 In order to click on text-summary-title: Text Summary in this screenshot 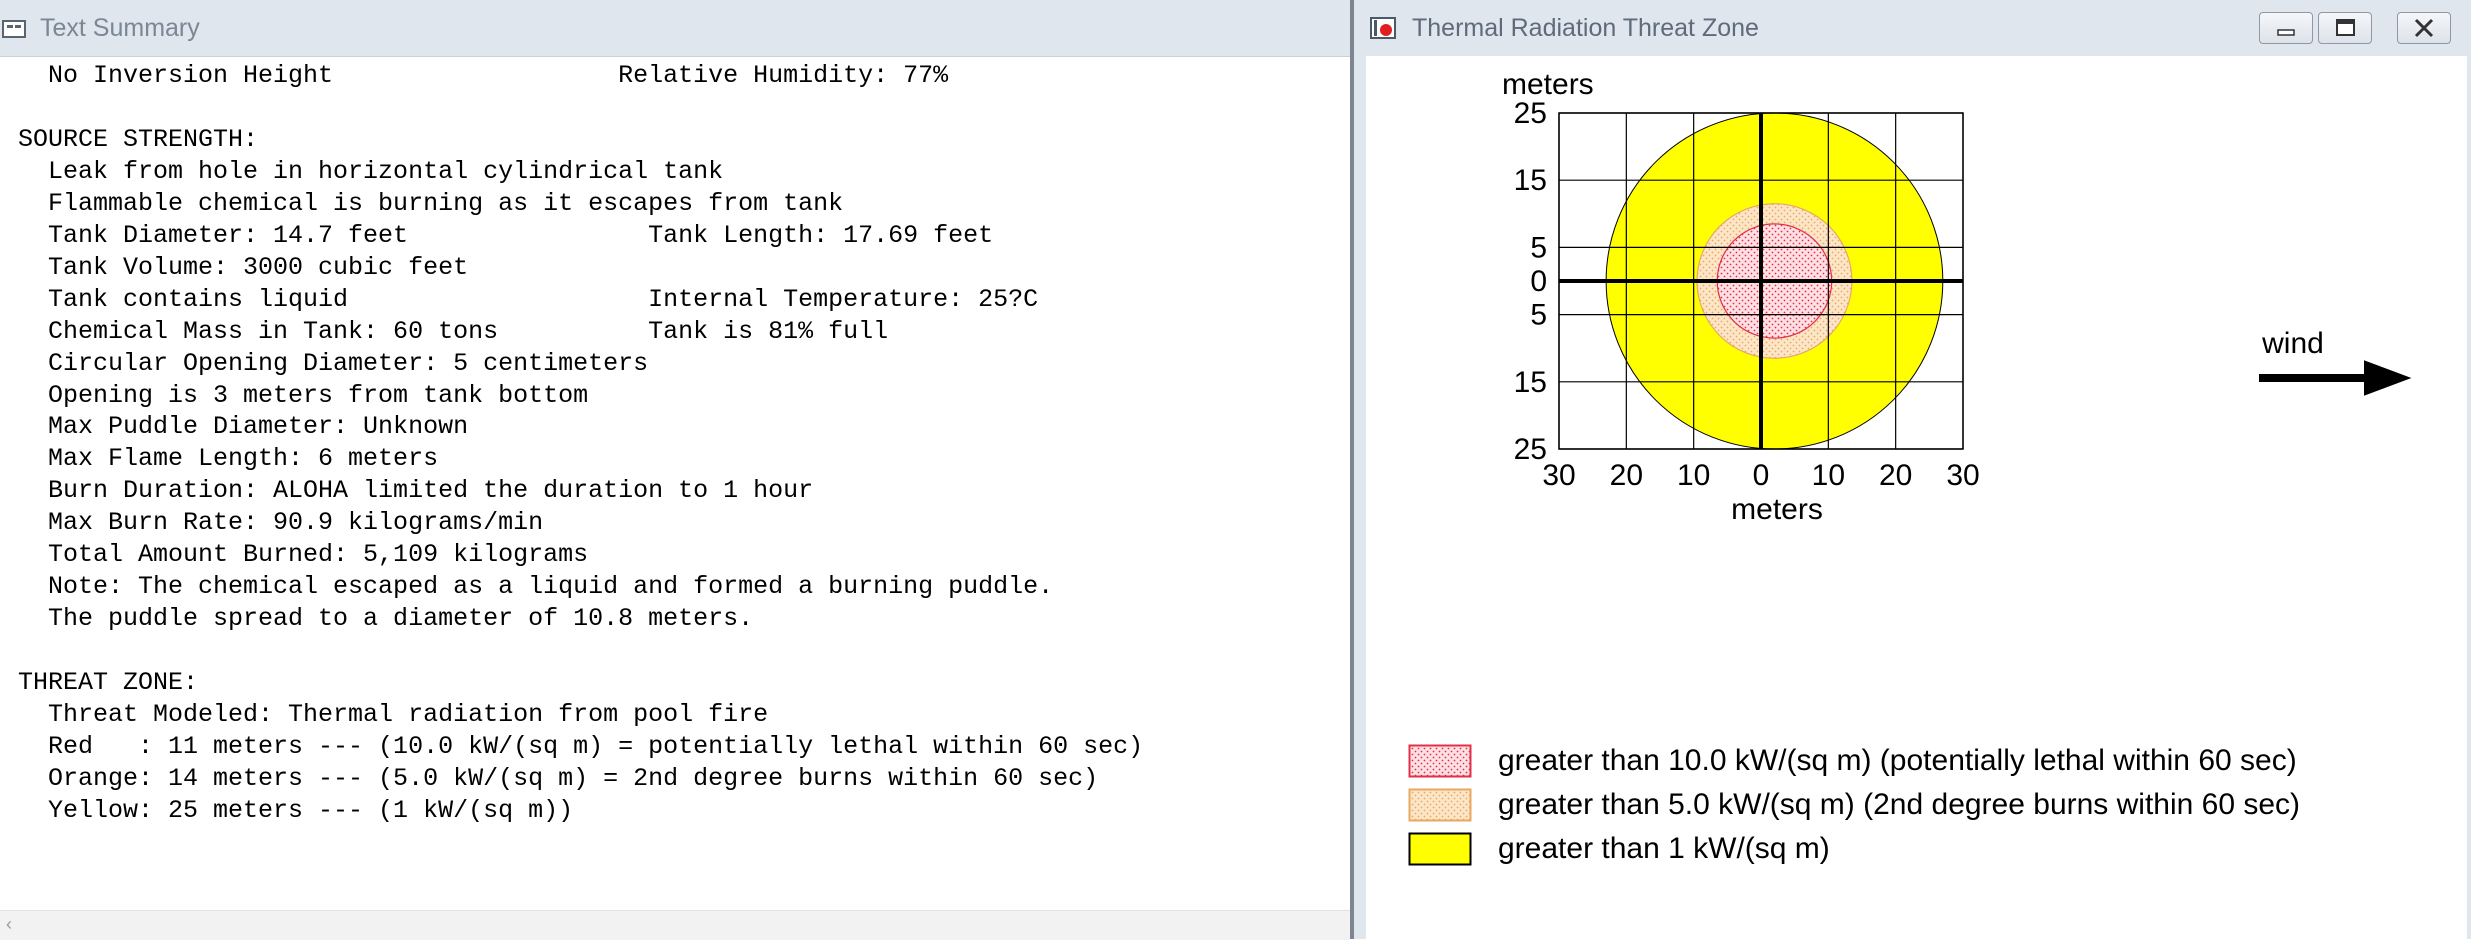, I will do `click(120, 28)`.